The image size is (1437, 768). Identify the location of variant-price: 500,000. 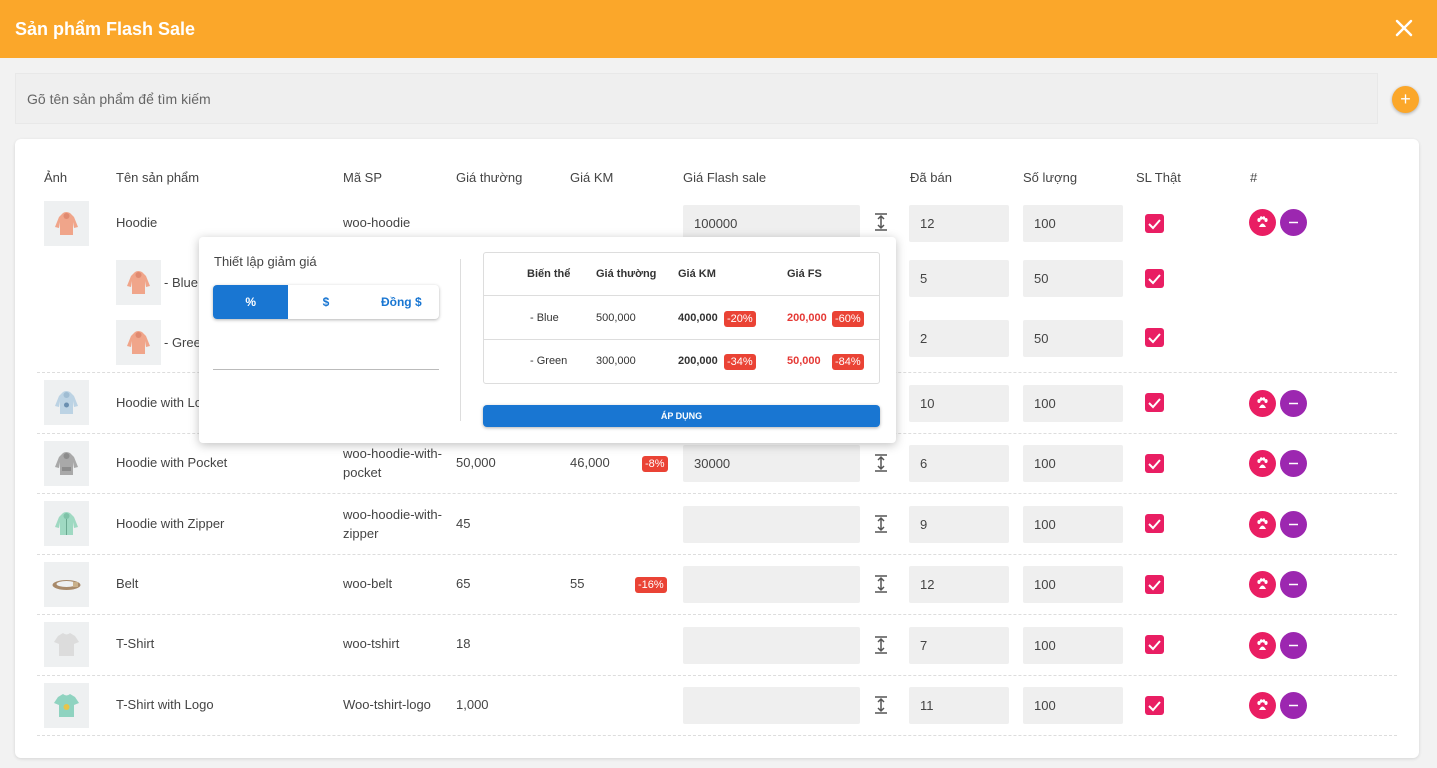
(616, 318).